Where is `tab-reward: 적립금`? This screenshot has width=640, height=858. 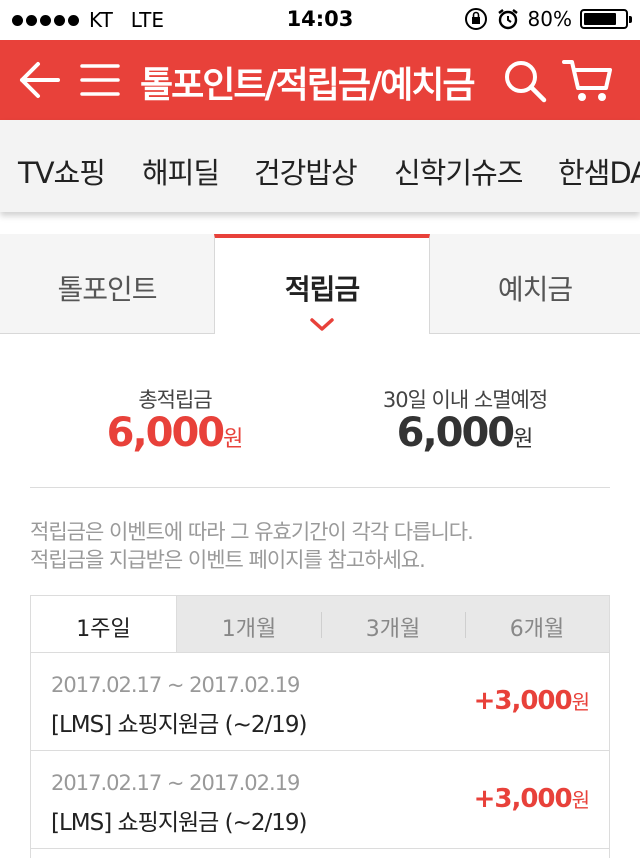
tab-reward: 적립금 is located at coordinates (322, 284).